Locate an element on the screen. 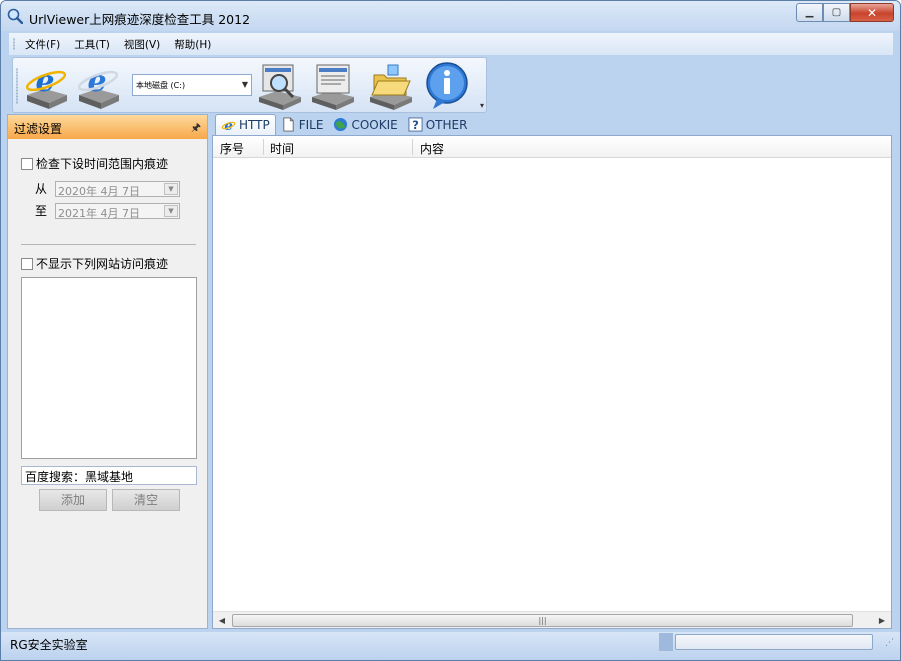 The width and height of the screenshot is (901, 661). tab-file-label: FILE is located at coordinates (311, 124).